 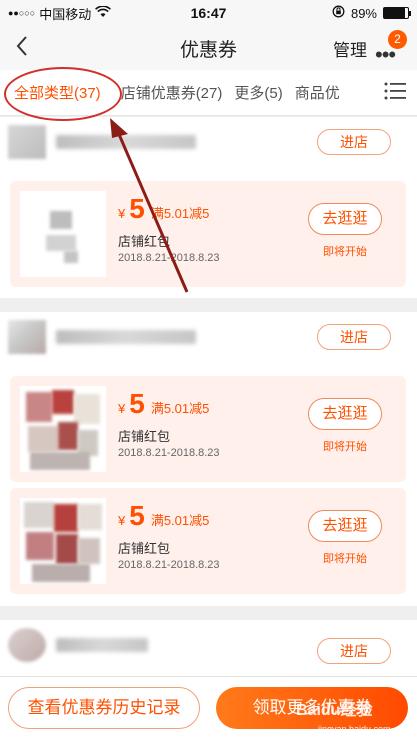 What do you see at coordinates (258, 92) in the screenshot?
I see `tab-more: 更多(5)` at bounding box center [258, 92].